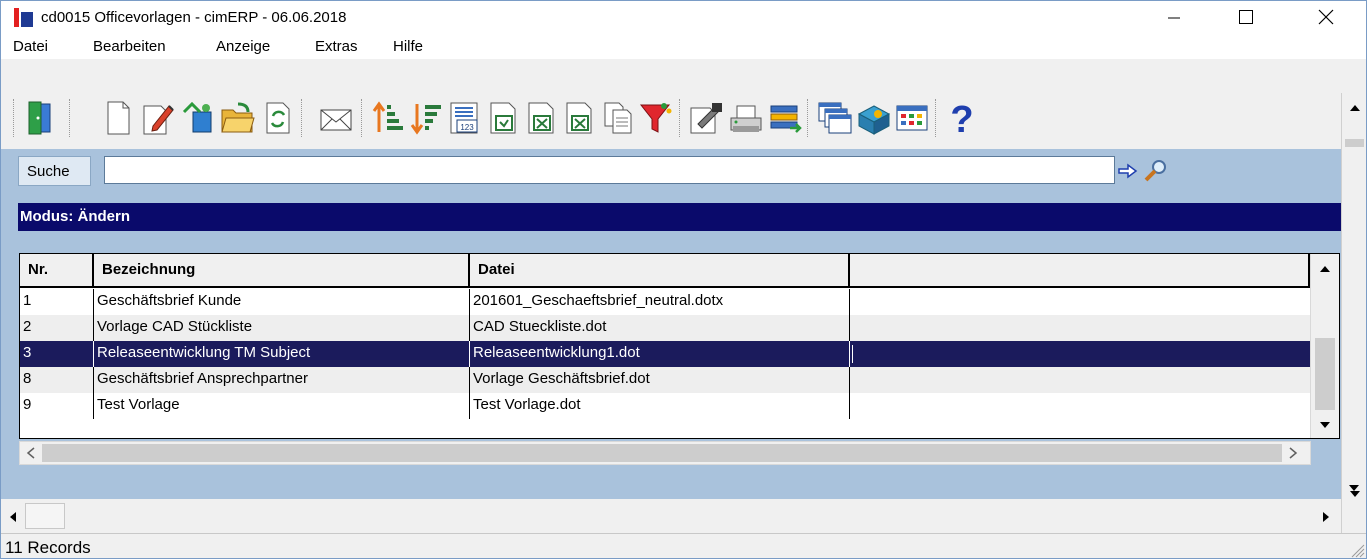 The height and width of the screenshot is (559, 1367). What do you see at coordinates (683, 545) in the screenshot?
I see `status-bar: 11 Records` at bounding box center [683, 545].